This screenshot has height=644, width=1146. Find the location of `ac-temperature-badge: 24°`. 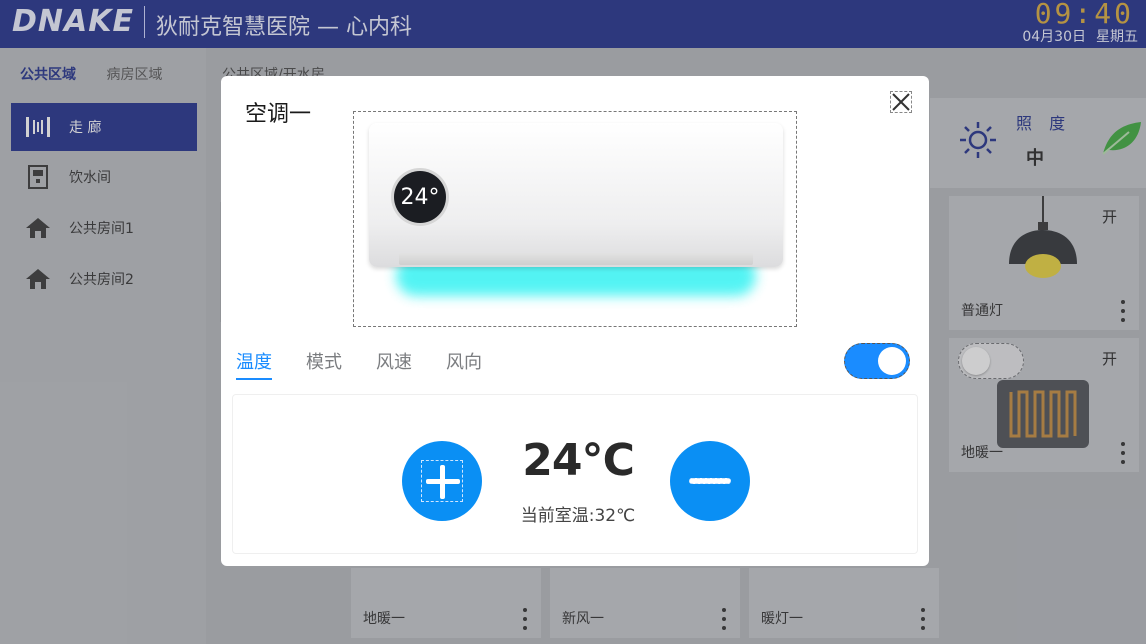

ac-temperature-badge: 24° is located at coordinates (420, 197).